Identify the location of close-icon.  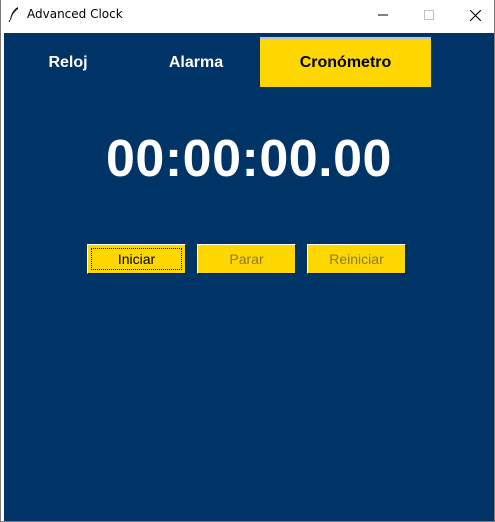
(475, 15).